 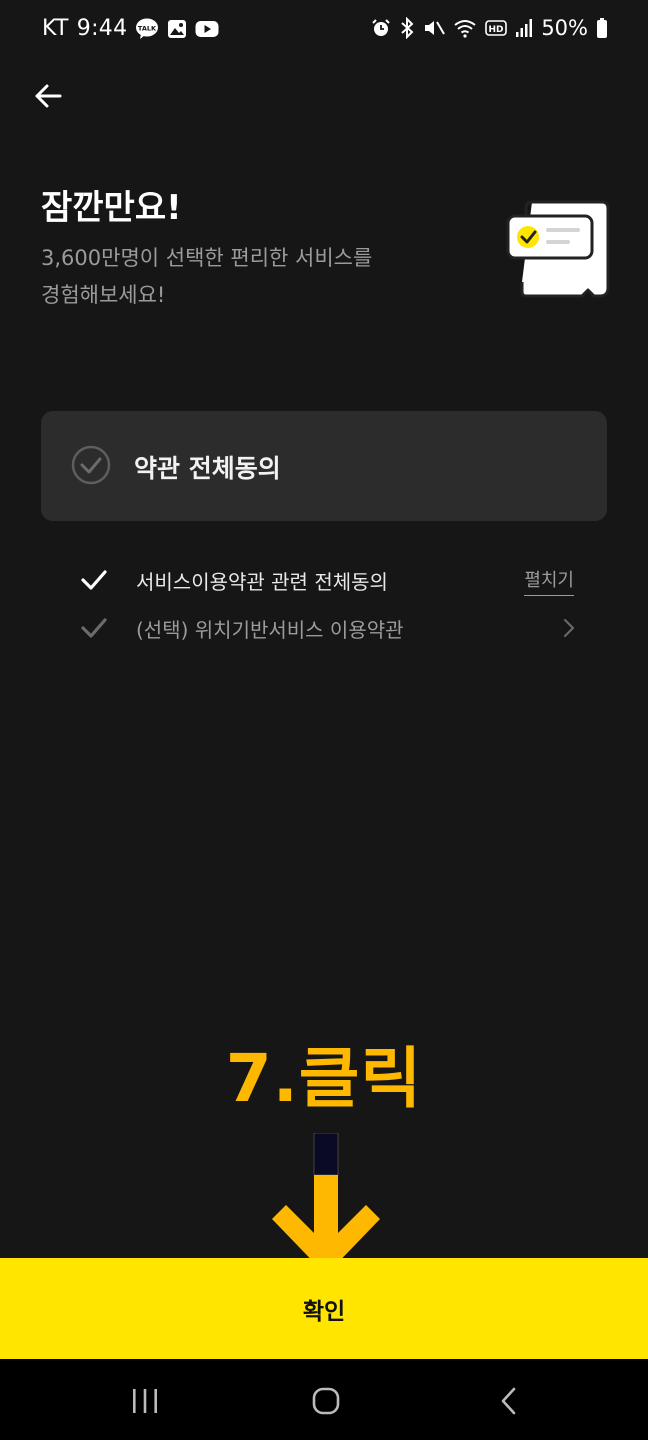 What do you see at coordinates (55, 28) in the screenshot?
I see `carrier-label: KT` at bounding box center [55, 28].